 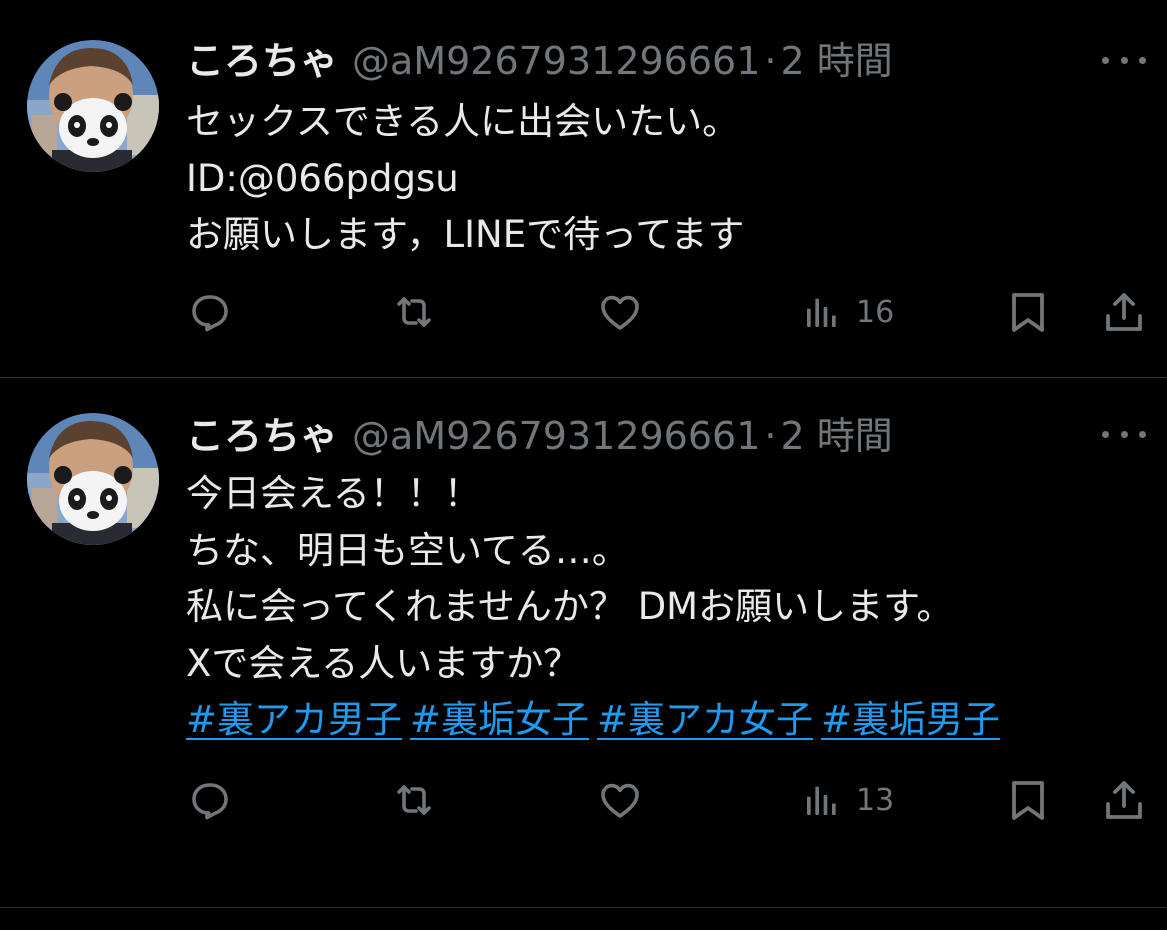 I want to click on hashtag-row: #裏アカ男子 #裏垢女子 #裏アカ女子 #裏垢男子, so click(x=666, y=720).